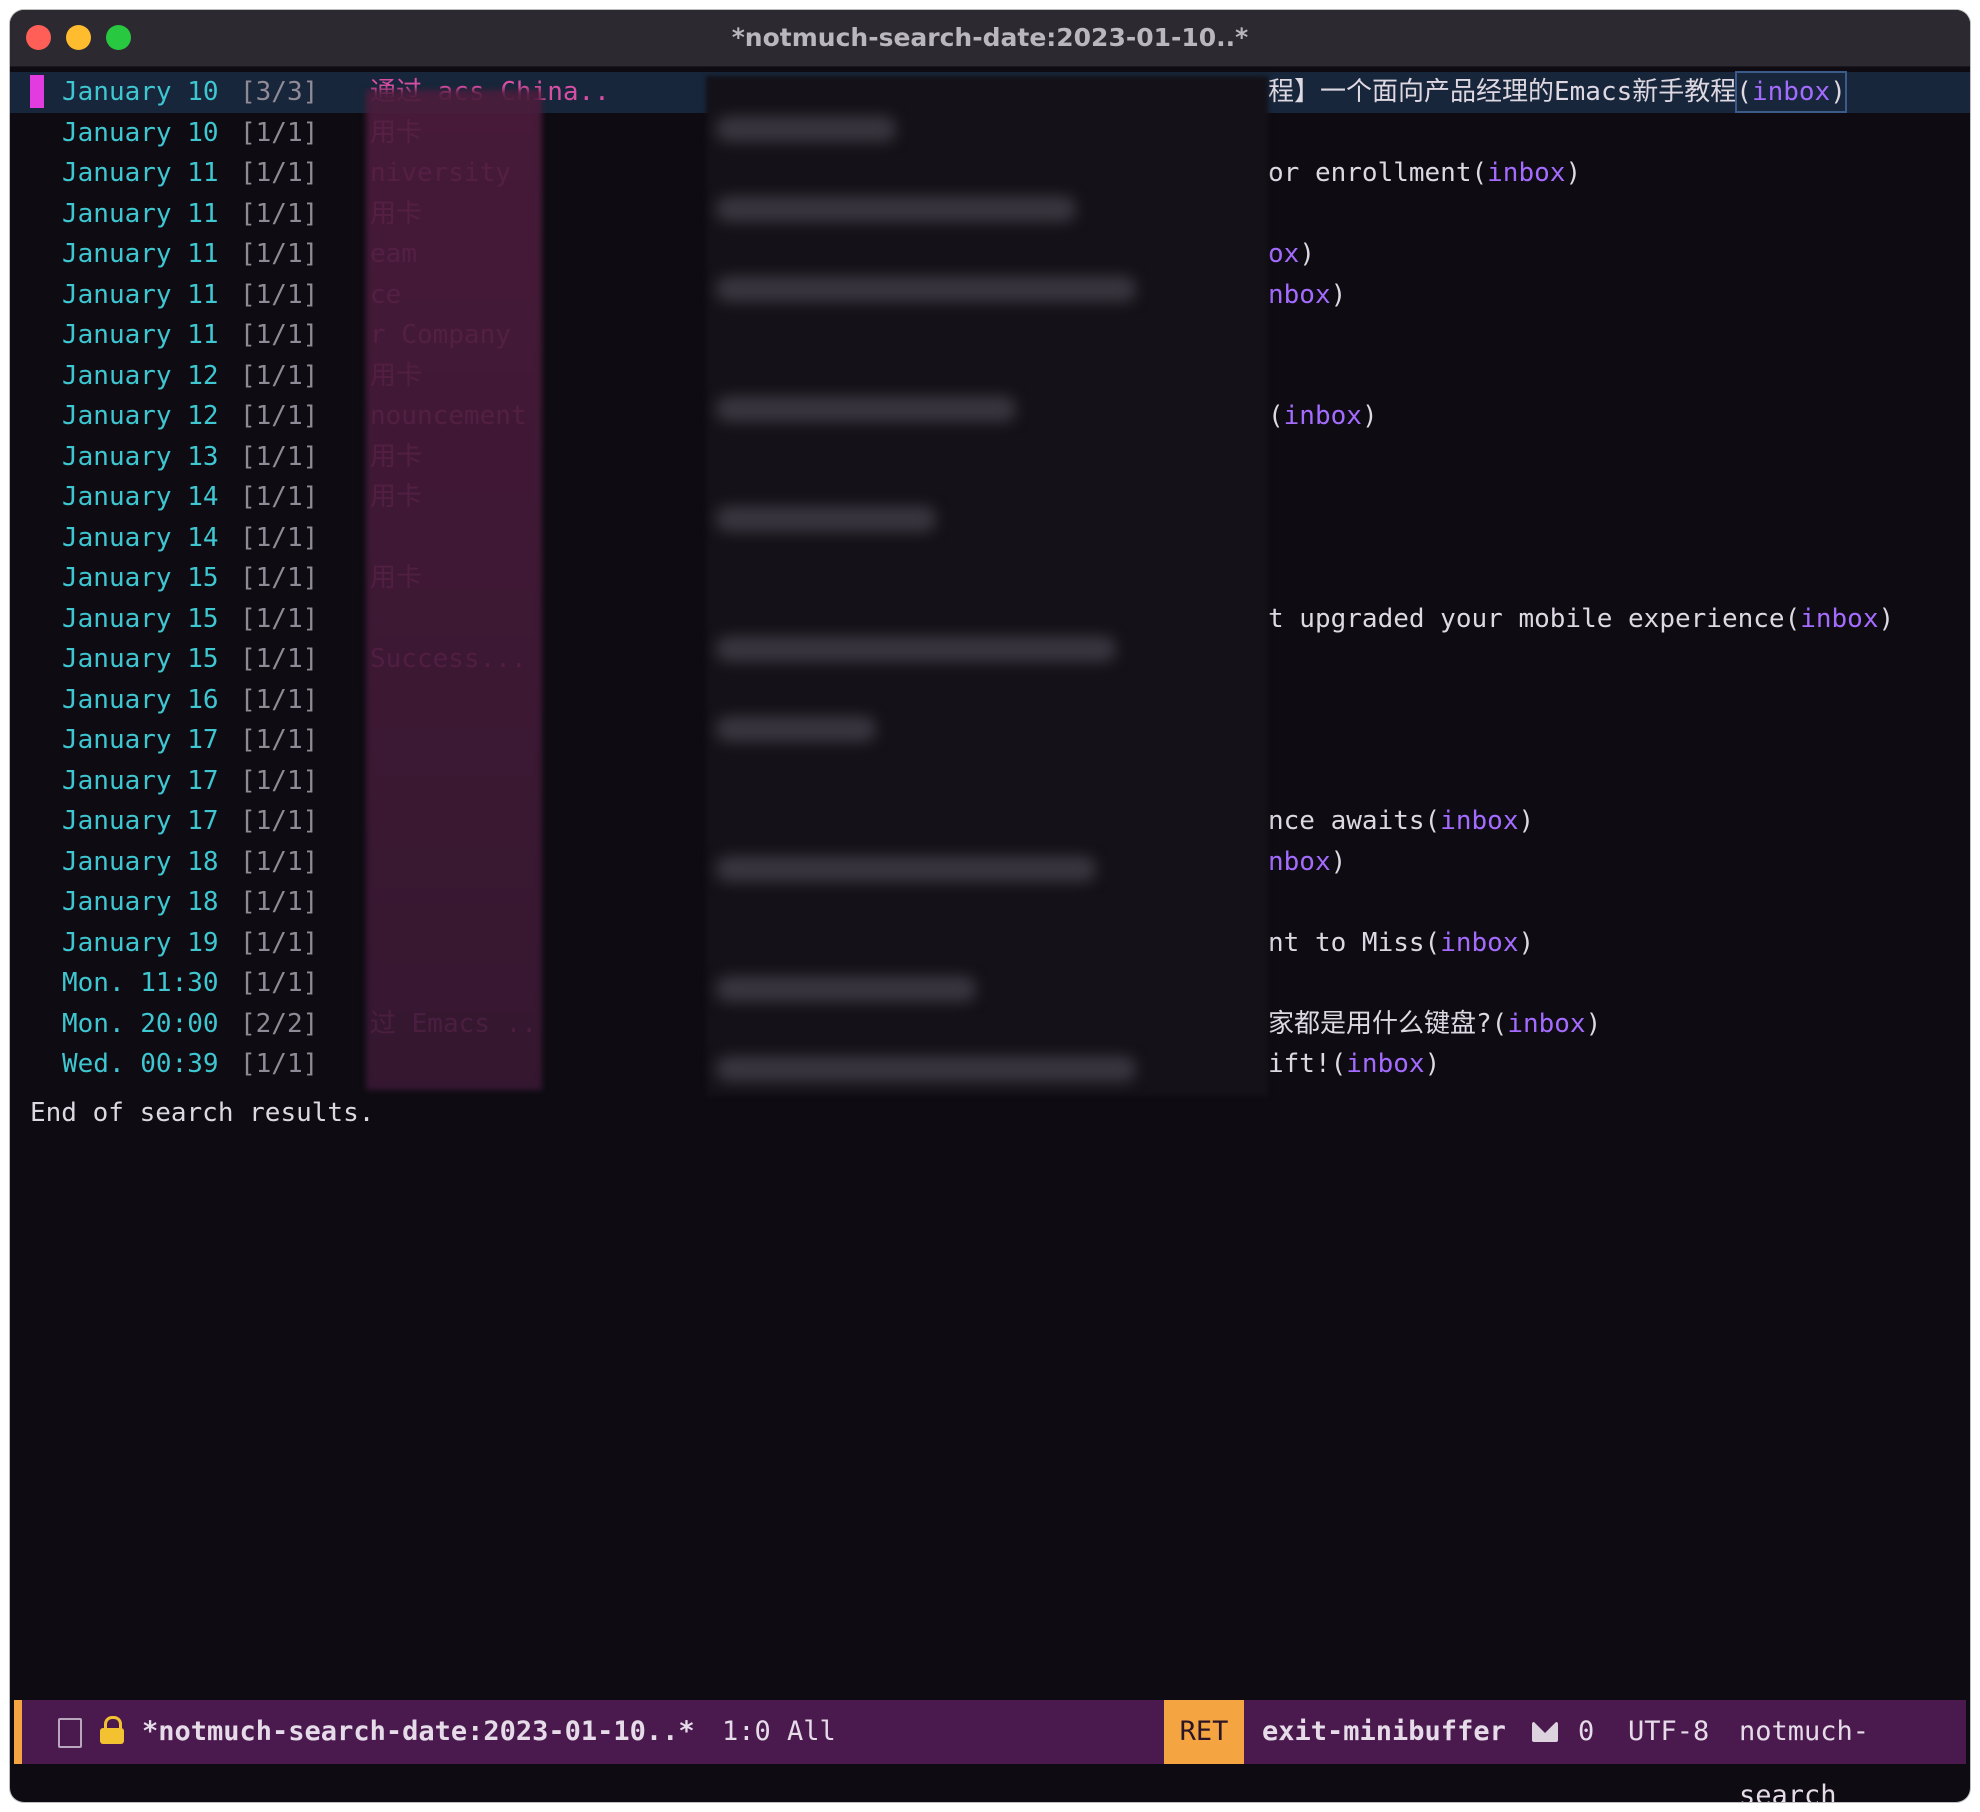 This screenshot has height=1812, width=1980. Describe the element at coordinates (779, 1731) in the screenshot. I see `cursor-position: 1:0 All` at that location.